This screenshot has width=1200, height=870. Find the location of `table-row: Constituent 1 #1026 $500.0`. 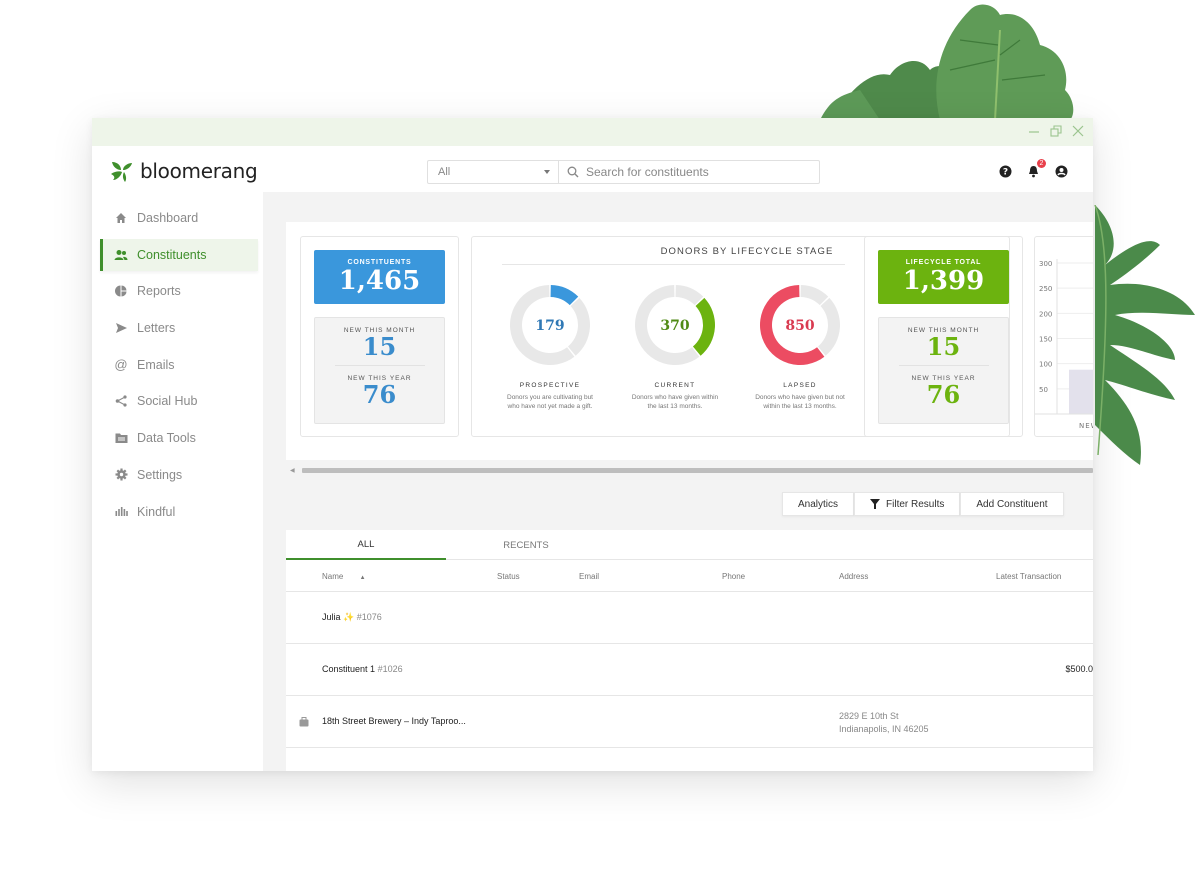

table-row: Constituent 1 #1026 $500.0 is located at coordinates (689, 670).